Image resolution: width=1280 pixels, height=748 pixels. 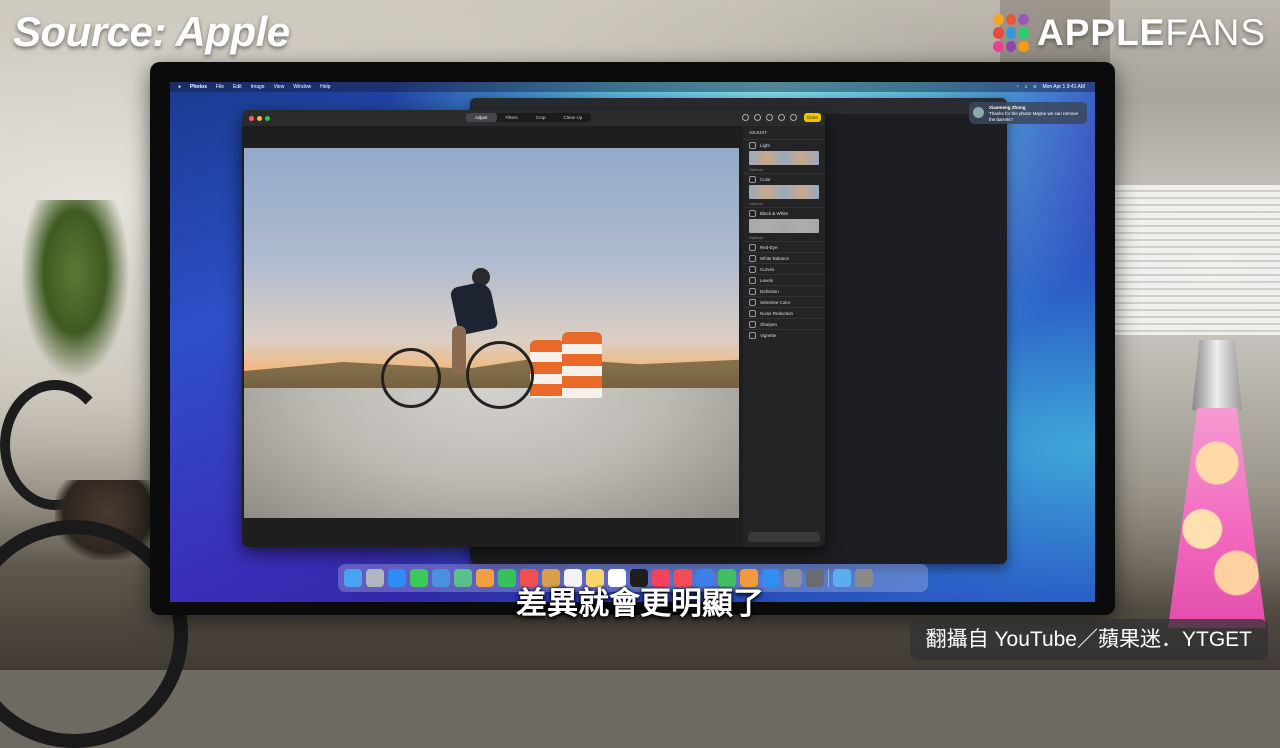 I want to click on window-controls, so click(x=259, y=118).